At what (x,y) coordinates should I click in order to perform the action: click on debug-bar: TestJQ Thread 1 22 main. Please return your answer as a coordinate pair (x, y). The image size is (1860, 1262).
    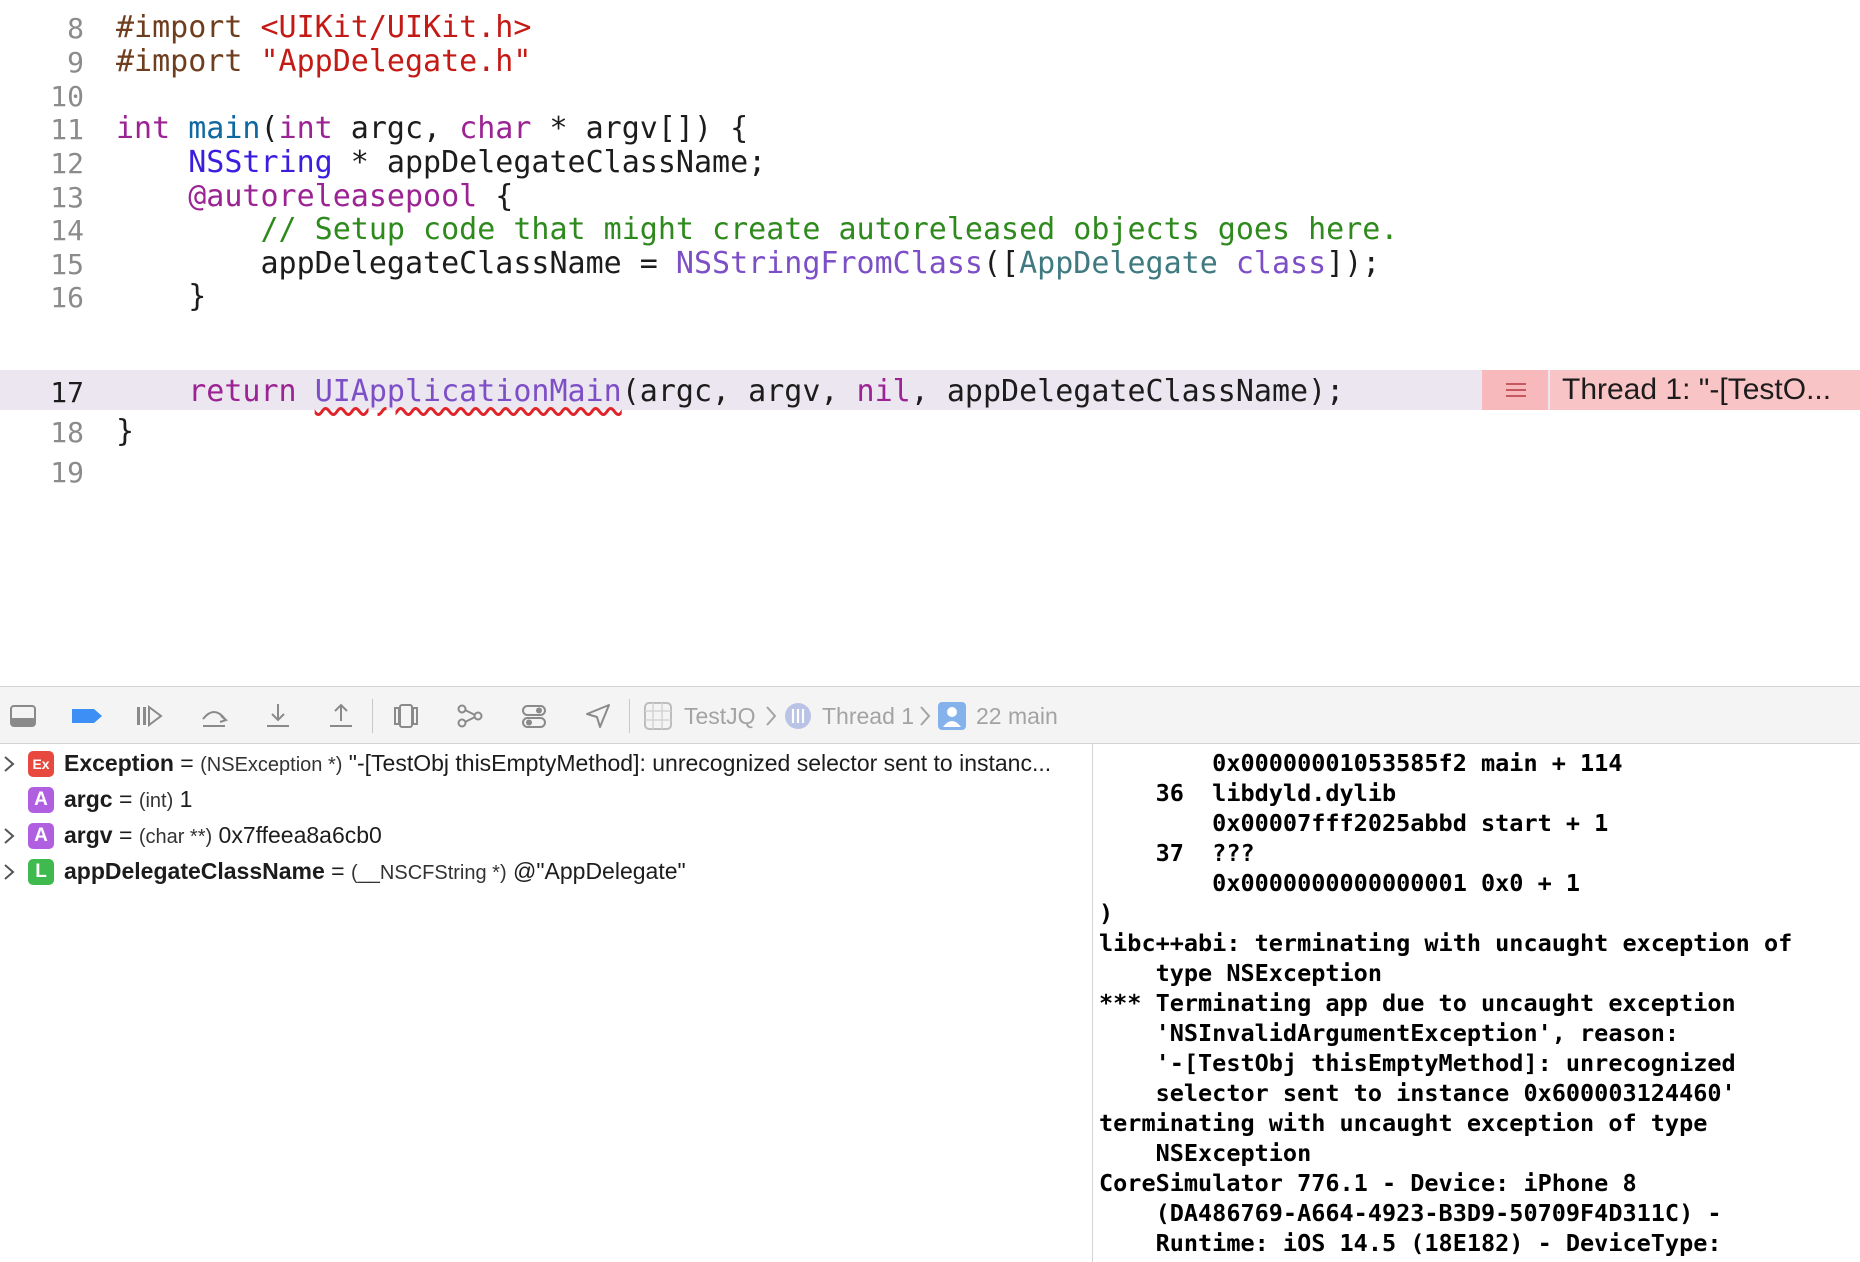
    Looking at the image, I should click on (930, 715).